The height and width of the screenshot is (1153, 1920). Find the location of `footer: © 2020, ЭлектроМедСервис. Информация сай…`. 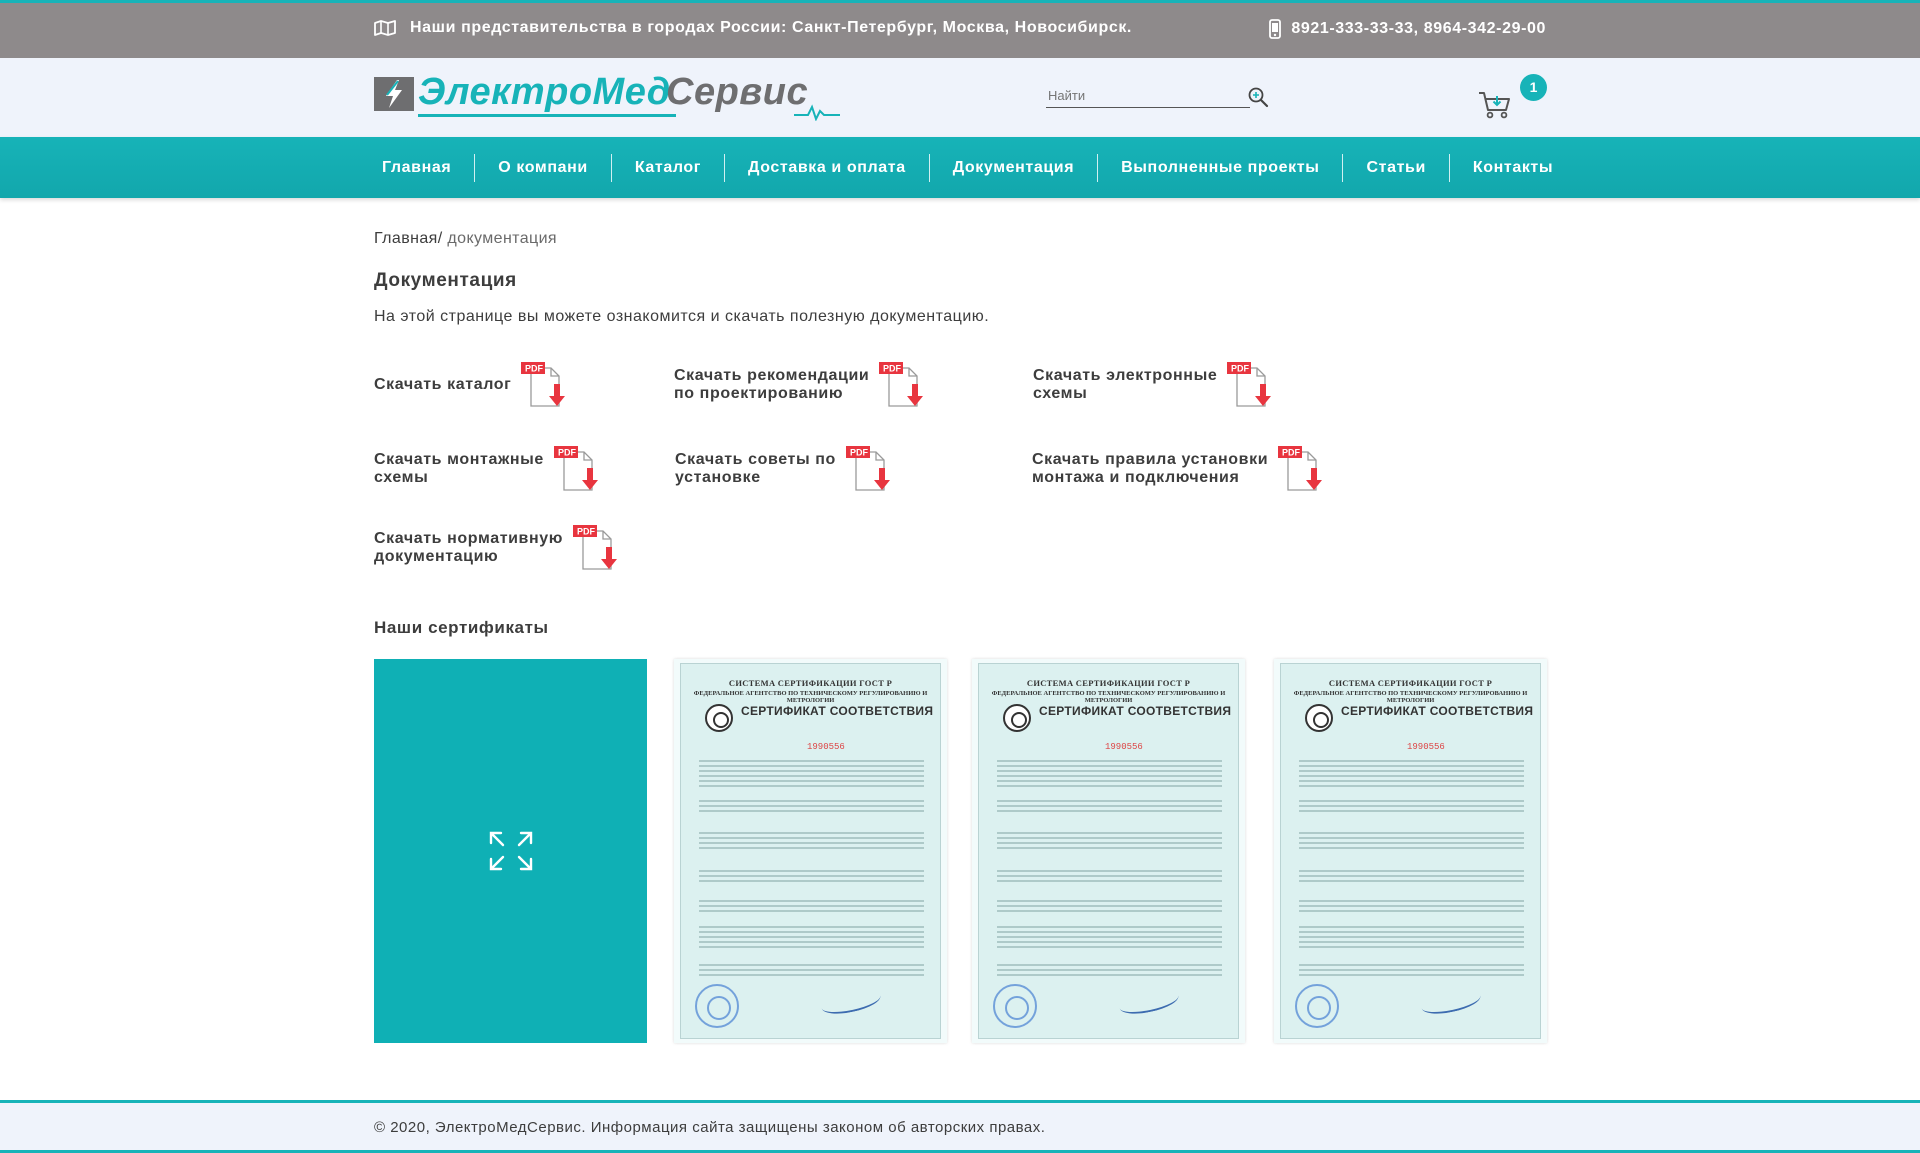

footer: © 2020, ЭлектроМедСервис. Информация сай… is located at coordinates (960, 1126).